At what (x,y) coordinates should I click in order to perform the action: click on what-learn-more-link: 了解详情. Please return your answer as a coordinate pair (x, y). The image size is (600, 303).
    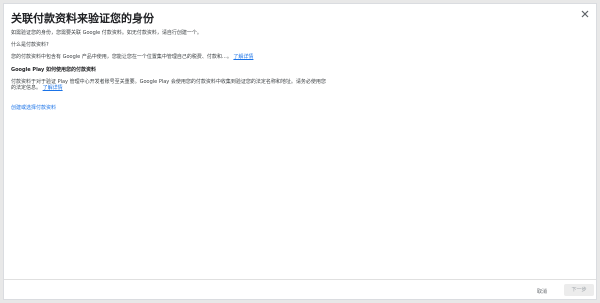
    Looking at the image, I should click on (243, 57).